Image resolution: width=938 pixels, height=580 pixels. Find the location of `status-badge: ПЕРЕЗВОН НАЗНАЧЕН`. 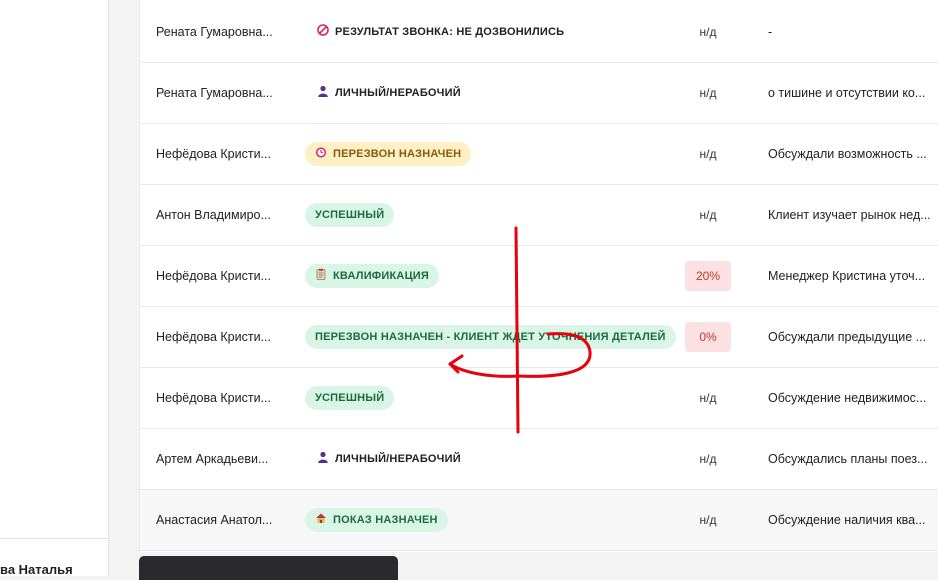

status-badge: ПЕРЕЗВОН НАЗНАЧЕН is located at coordinates (388, 154).